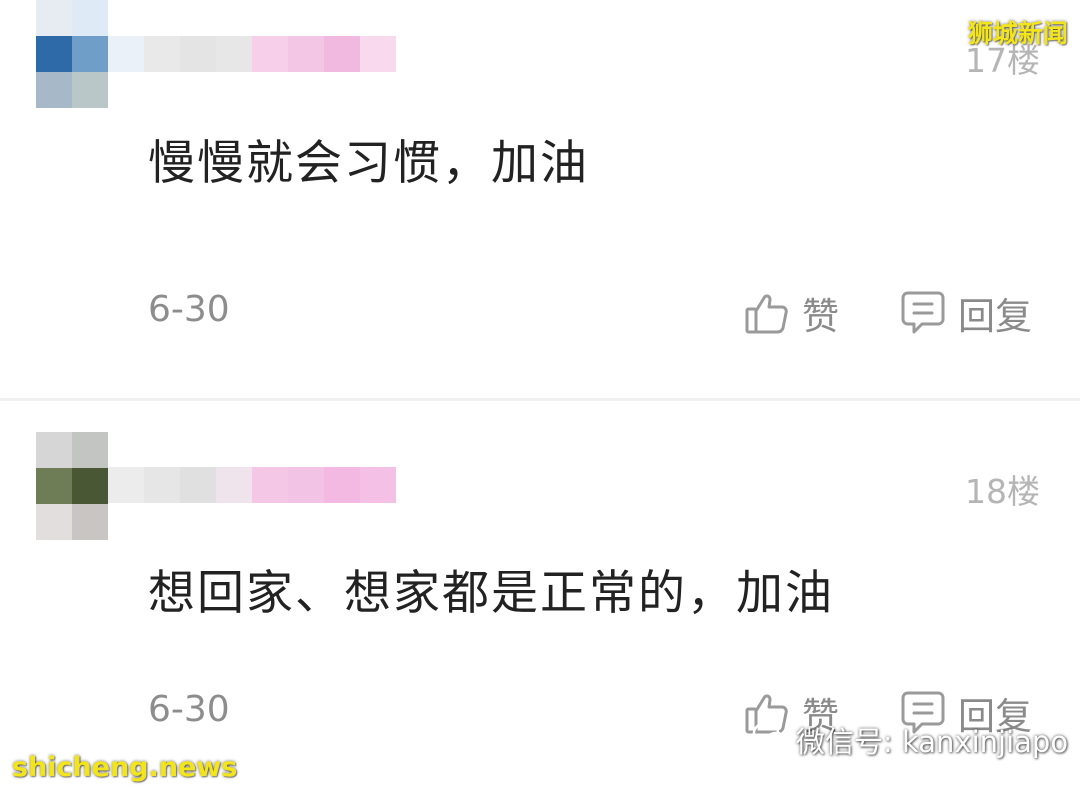  I want to click on reply-button: 回复, so click(966, 313).